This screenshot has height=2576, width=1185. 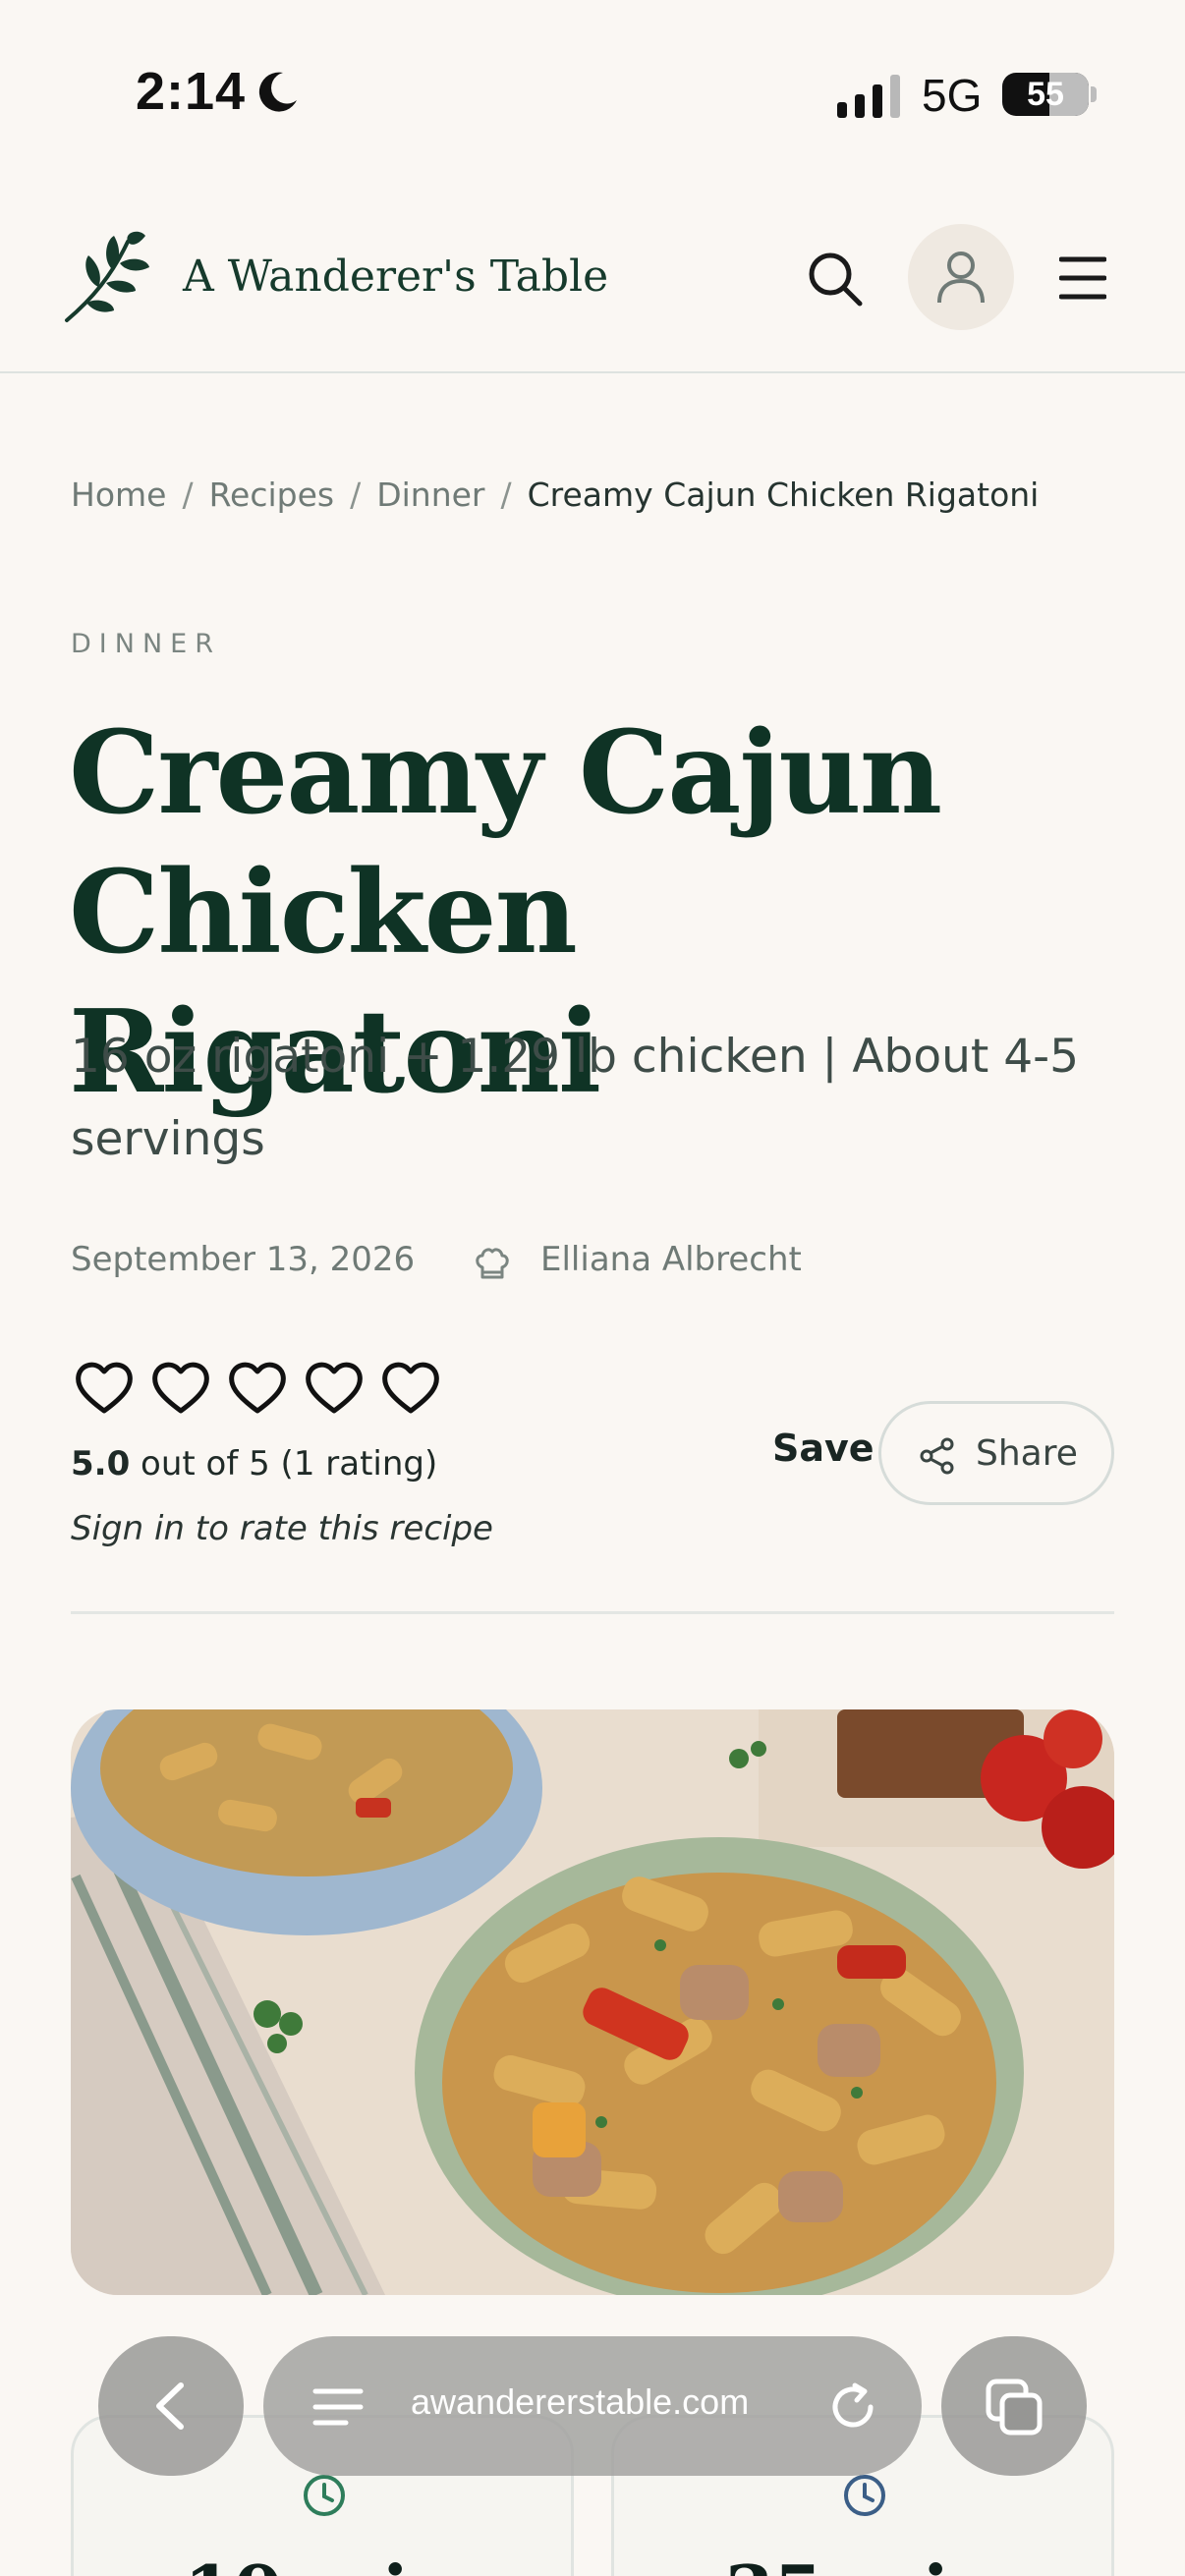 I want to click on rating-count: out of 5 (1 rating), so click(x=289, y=1464).